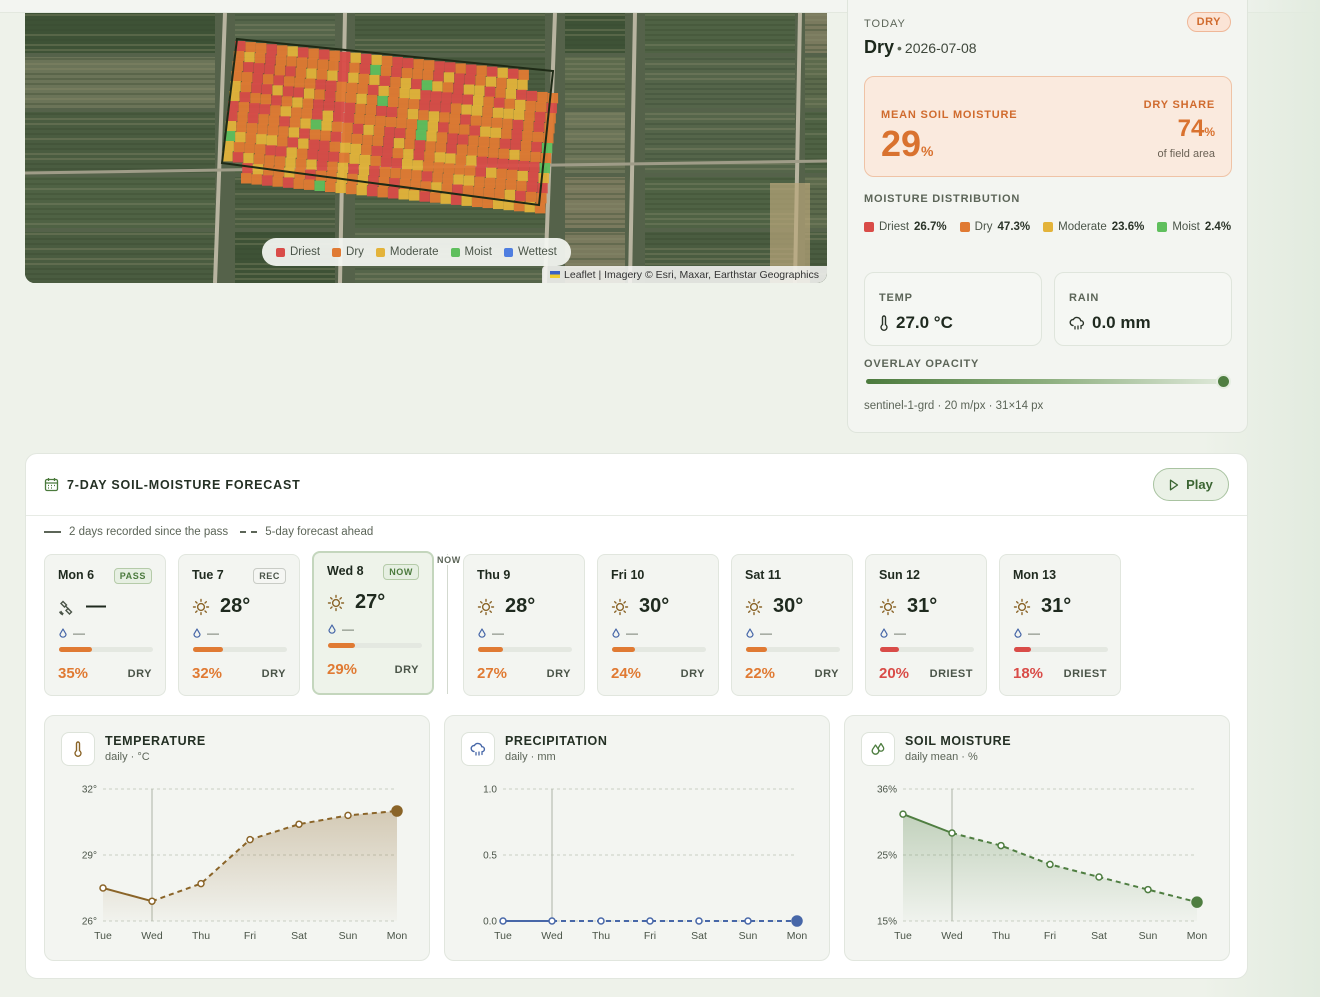  Describe the element at coordinates (370, 602) in the screenshot. I see `day-temp: 27°` at that location.